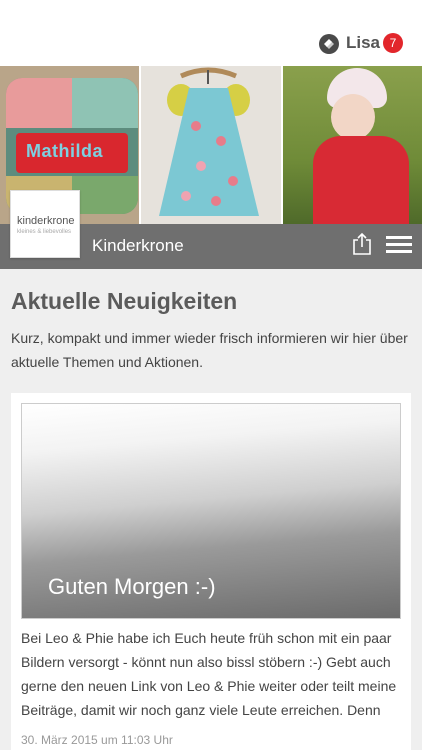  Describe the element at coordinates (209, 141) in the screenshot. I see `dress-illustration` at that location.